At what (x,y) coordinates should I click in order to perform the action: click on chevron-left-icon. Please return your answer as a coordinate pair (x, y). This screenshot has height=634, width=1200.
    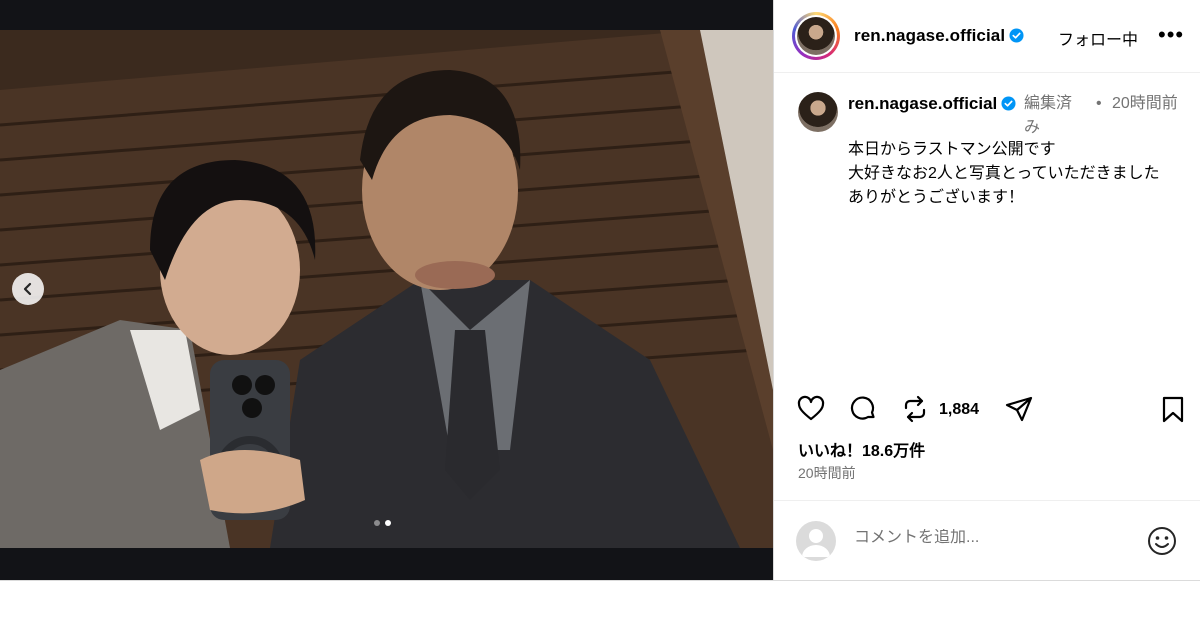
    Looking at the image, I should click on (27, 289).